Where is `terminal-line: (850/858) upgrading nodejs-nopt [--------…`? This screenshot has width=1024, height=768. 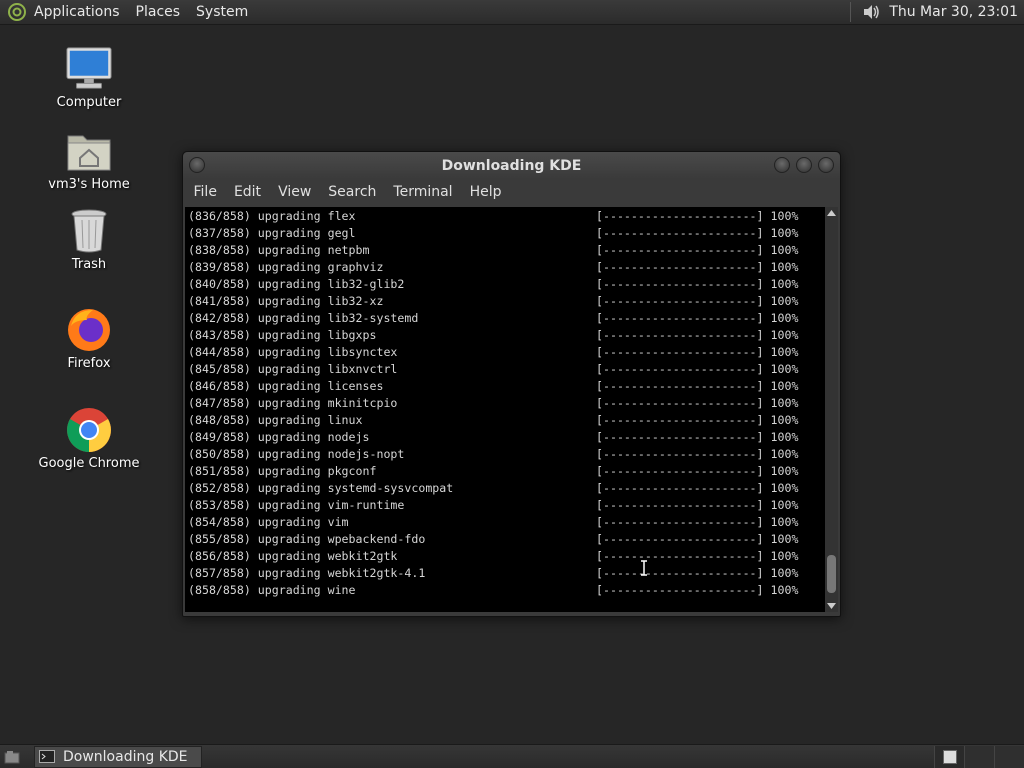 terminal-line: (850/858) upgrading nodejs-nopt [--------… is located at coordinates (507, 454).